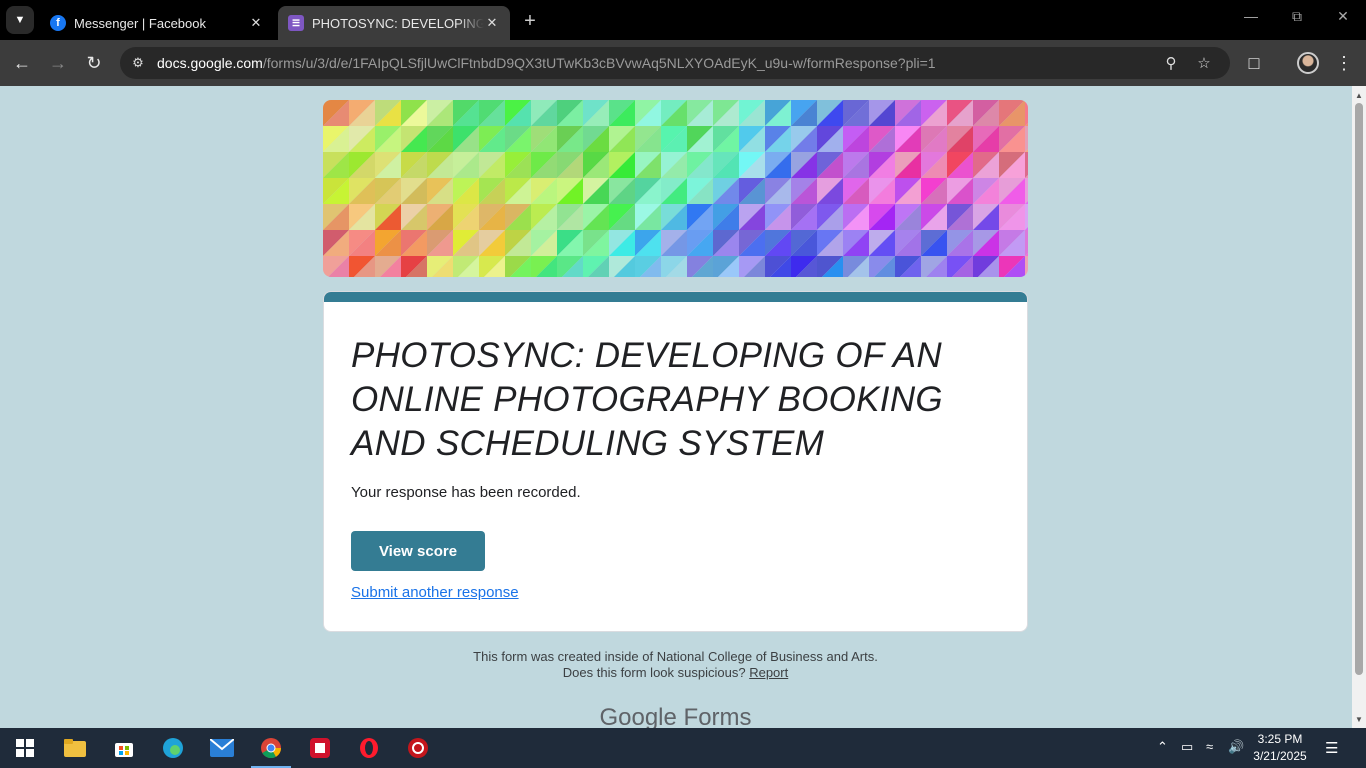  What do you see at coordinates (1280, 748) in the screenshot?
I see `taskbar-clock: 3:25 PM 3/21/2025` at bounding box center [1280, 748].